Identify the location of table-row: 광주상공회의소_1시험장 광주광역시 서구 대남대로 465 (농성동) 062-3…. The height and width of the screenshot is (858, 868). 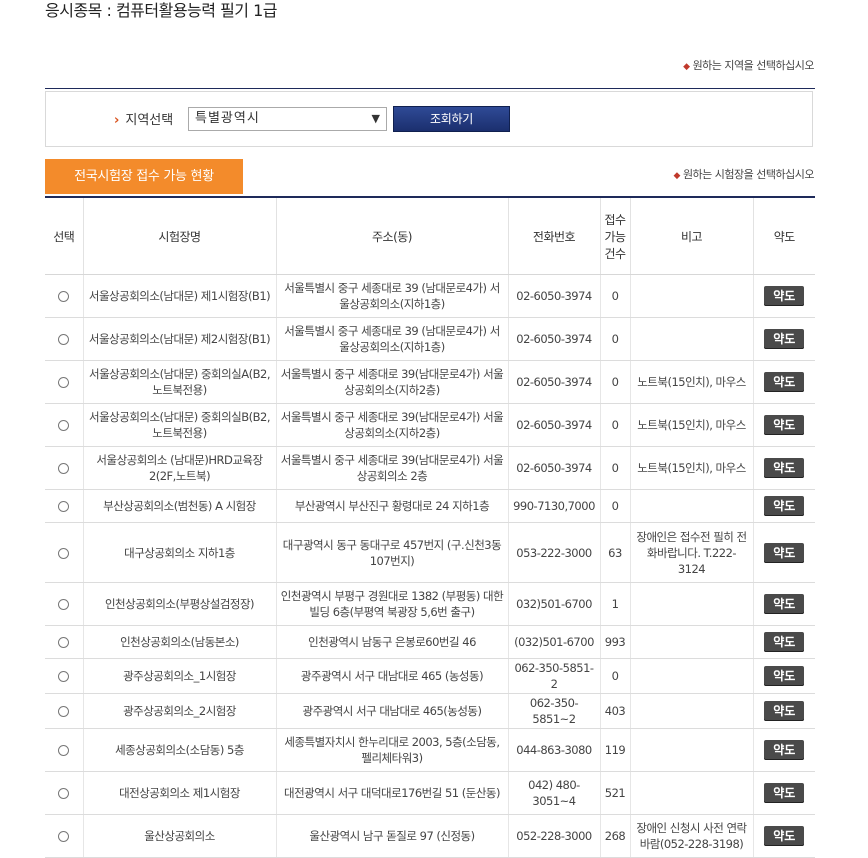
(430, 676).